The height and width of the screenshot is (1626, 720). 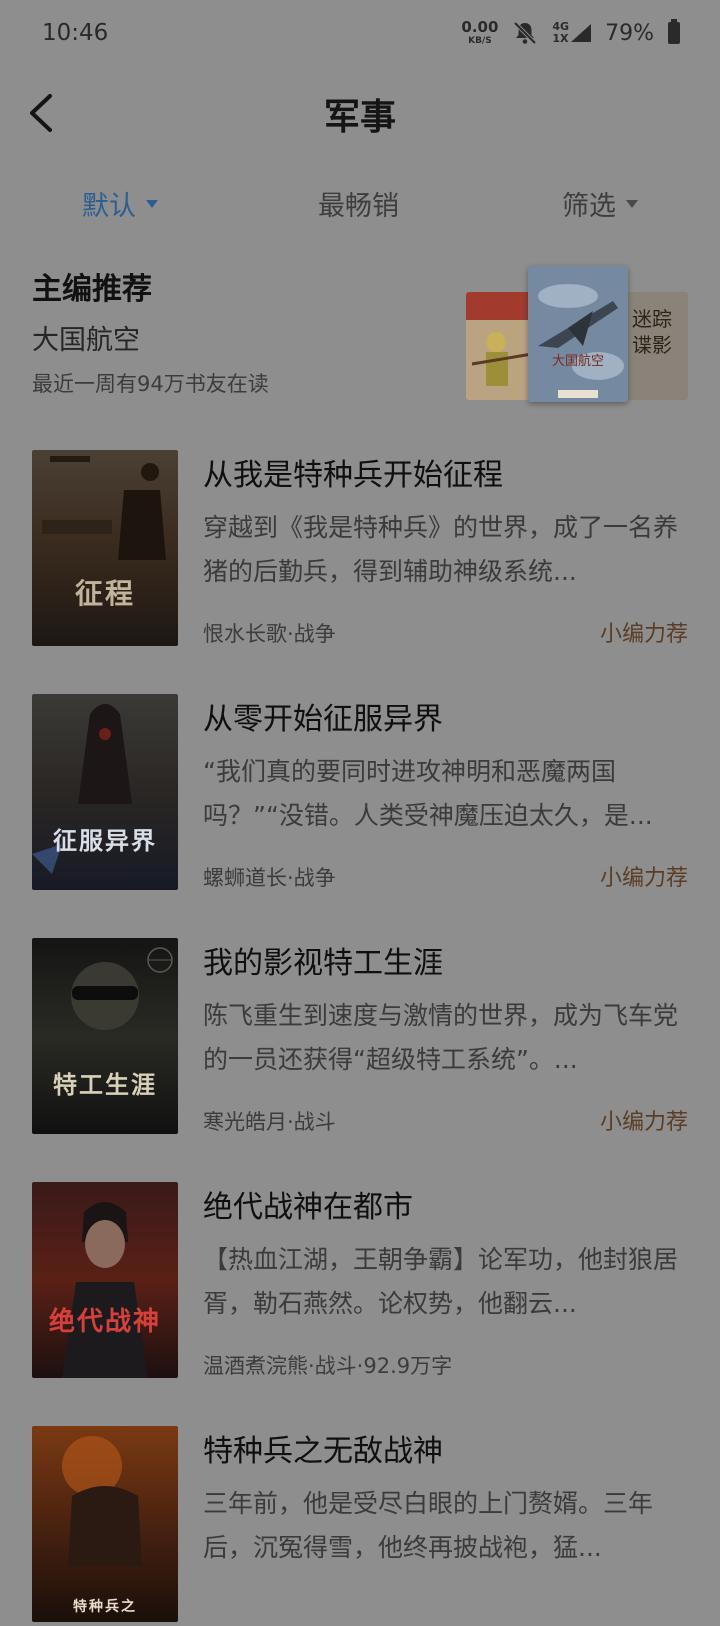 What do you see at coordinates (105, 840) in the screenshot?
I see `cover-title: 征服异界` at bounding box center [105, 840].